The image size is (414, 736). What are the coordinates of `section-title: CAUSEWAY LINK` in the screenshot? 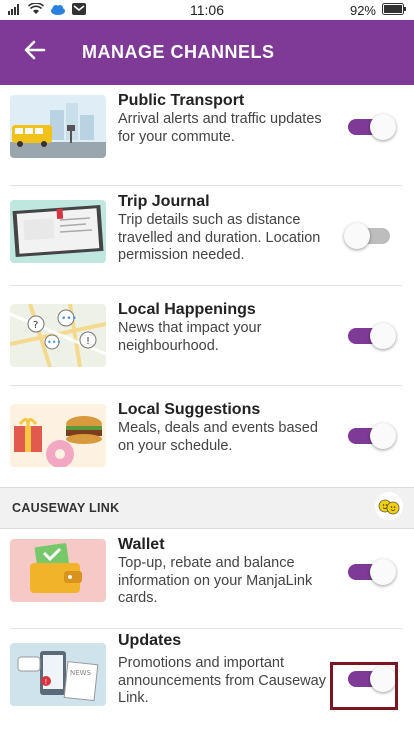 It's located at (66, 508).